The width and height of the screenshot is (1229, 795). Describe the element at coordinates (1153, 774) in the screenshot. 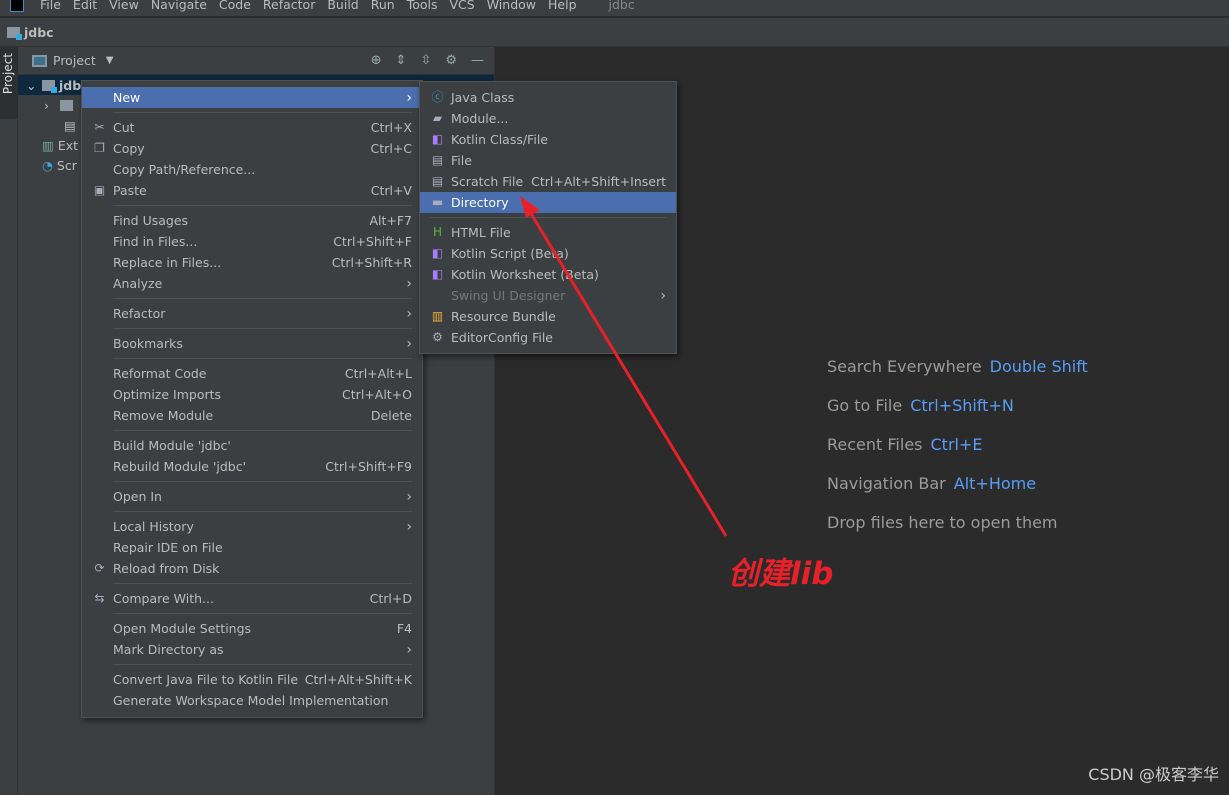

I see `watermark: CSDN @极客李华` at that location.